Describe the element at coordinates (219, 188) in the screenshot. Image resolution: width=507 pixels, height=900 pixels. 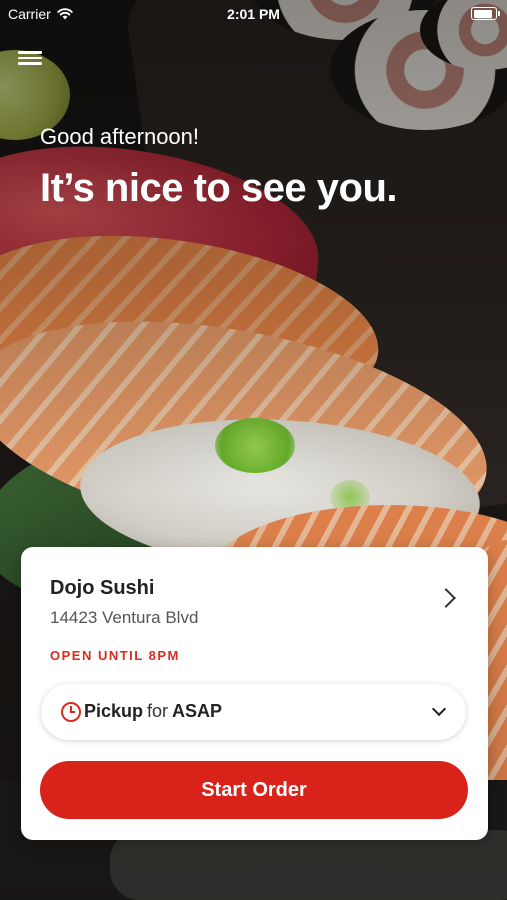
I see `greeting-title: It’s nice to see you.` at that location.